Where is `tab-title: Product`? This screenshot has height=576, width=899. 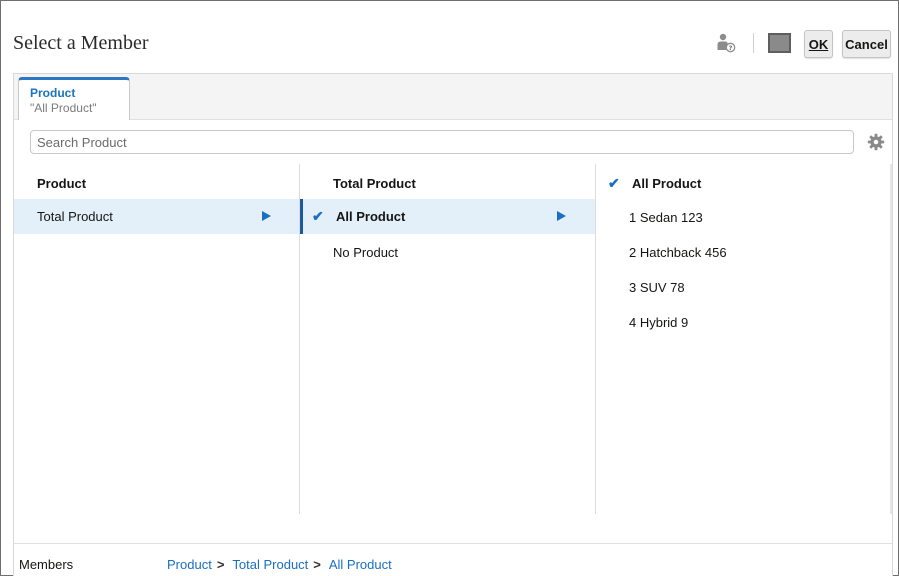
tab-title: Product is located at coordinates (53, 93).